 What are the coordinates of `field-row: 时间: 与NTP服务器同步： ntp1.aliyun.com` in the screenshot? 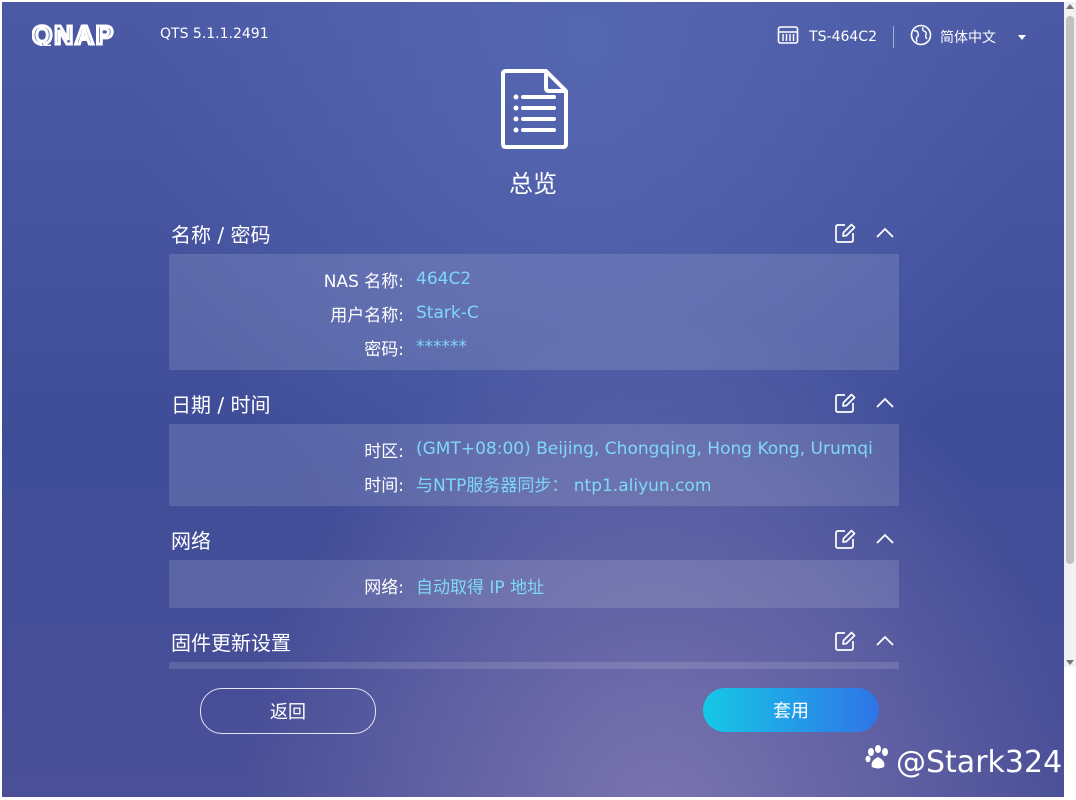 It's located at (534, 483).